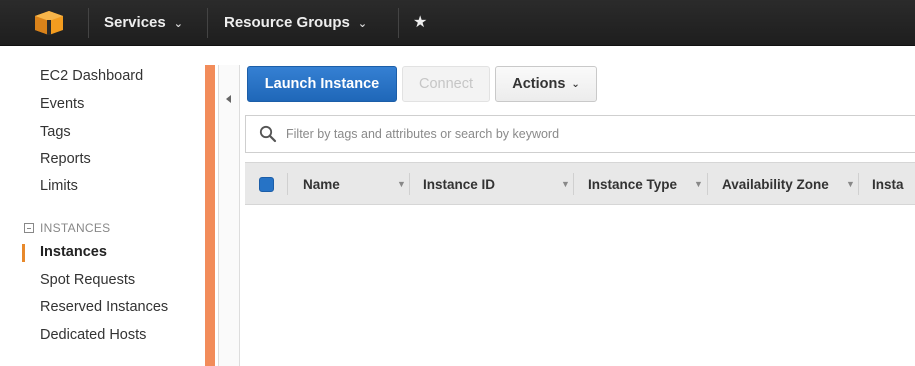 This screenshot has height=366, width=915. I want to click on sidebar-collapse-handle, so click(229, 215).